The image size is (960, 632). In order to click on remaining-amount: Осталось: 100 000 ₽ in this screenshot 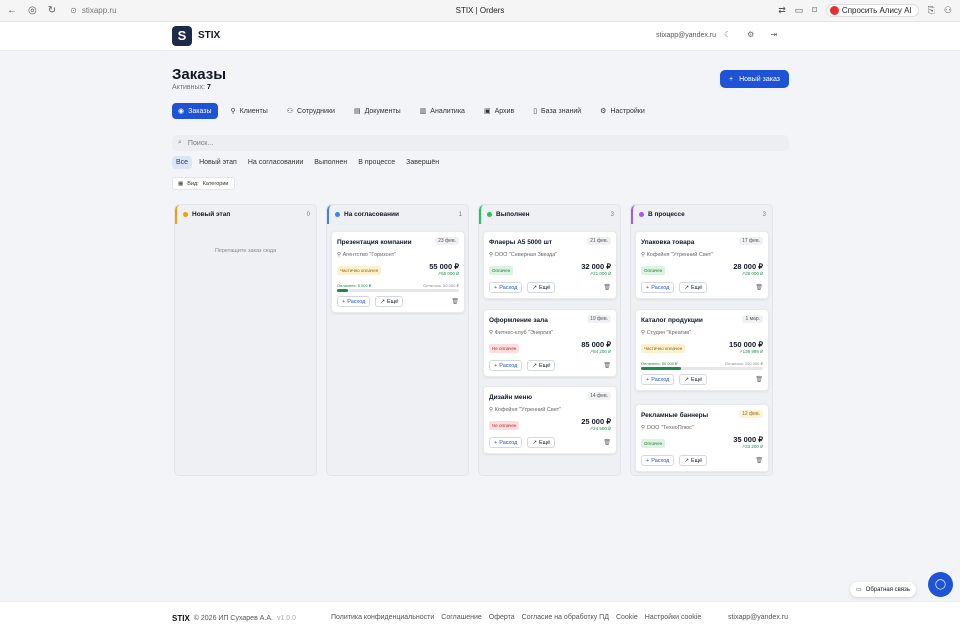, I will do `click(743, 363)`.